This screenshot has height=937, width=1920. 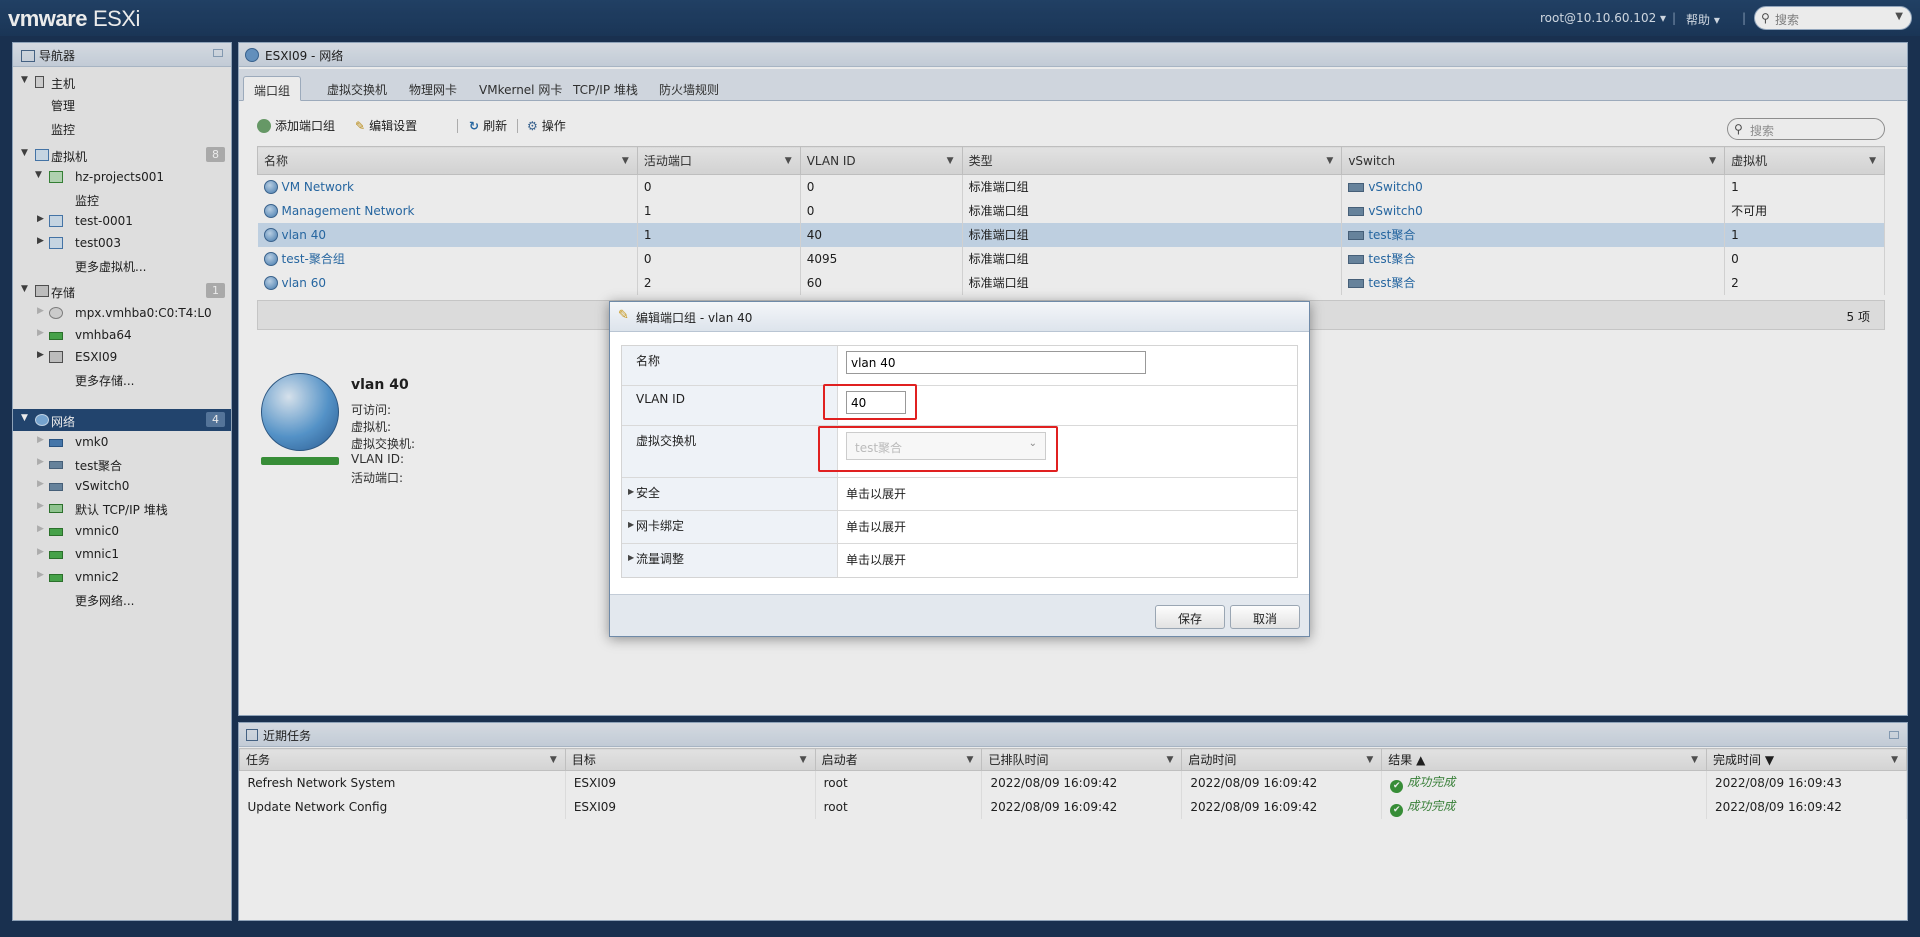 I want to click on nic-teaming-expand-text: 单击以展开, so click(x=876, y=526).